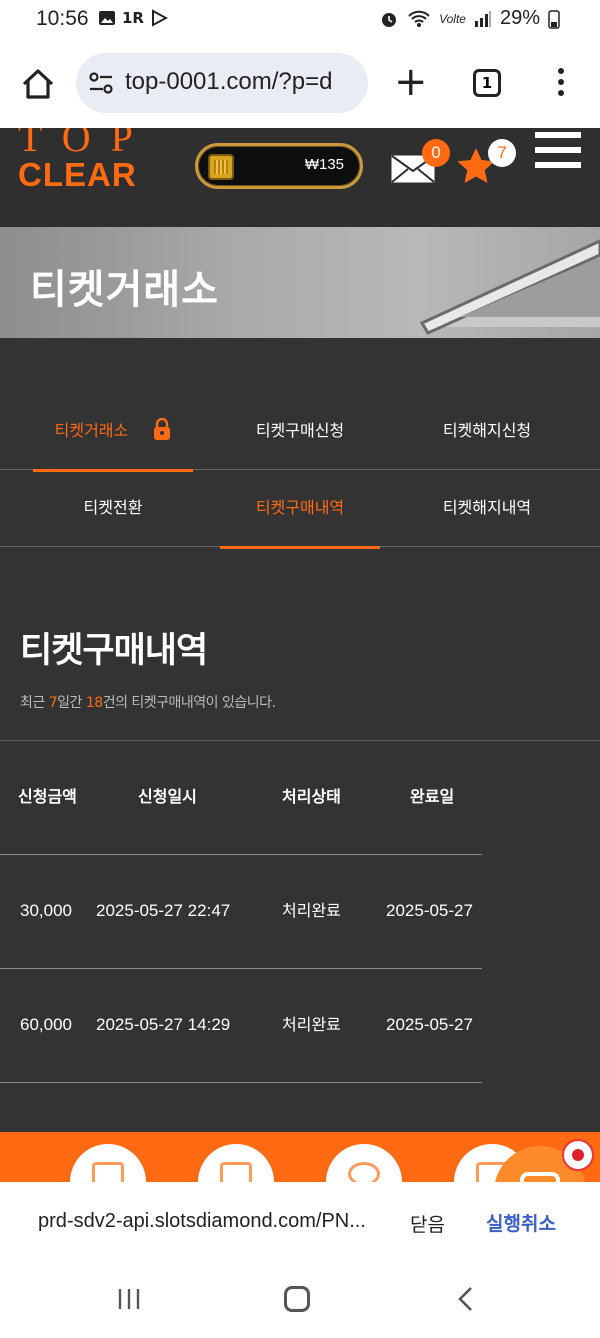 The image size is (600, 1338). Describe the element at coordinates (436, 153) in the screenshot. I see `mail-count-badge: 0` at that location.